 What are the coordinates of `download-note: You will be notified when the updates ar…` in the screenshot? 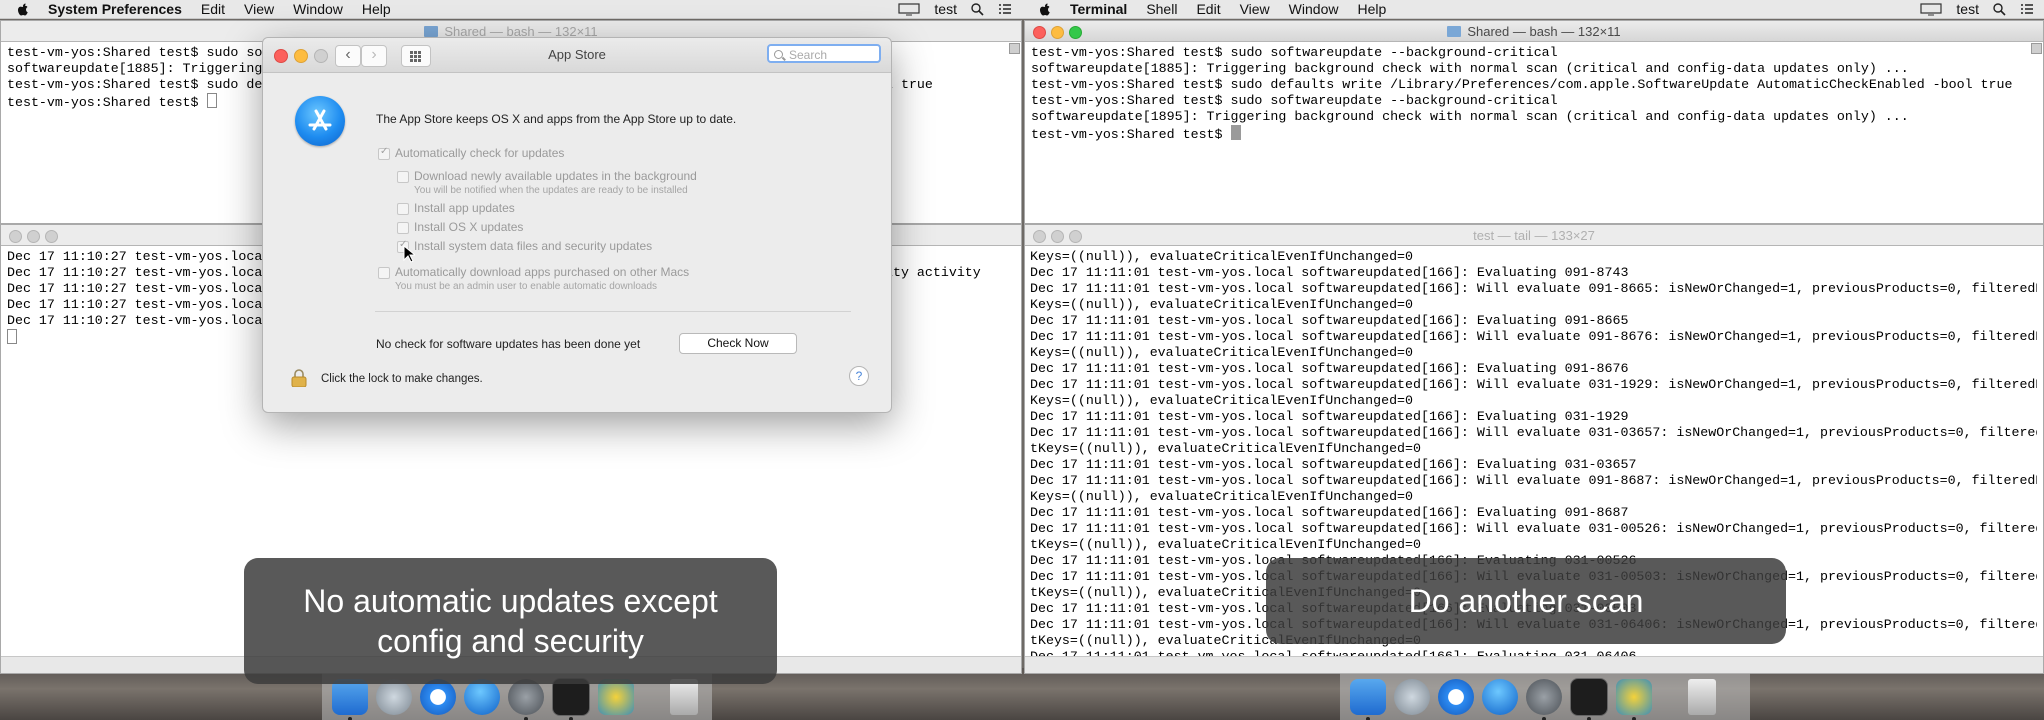 It's located at (551, 190).